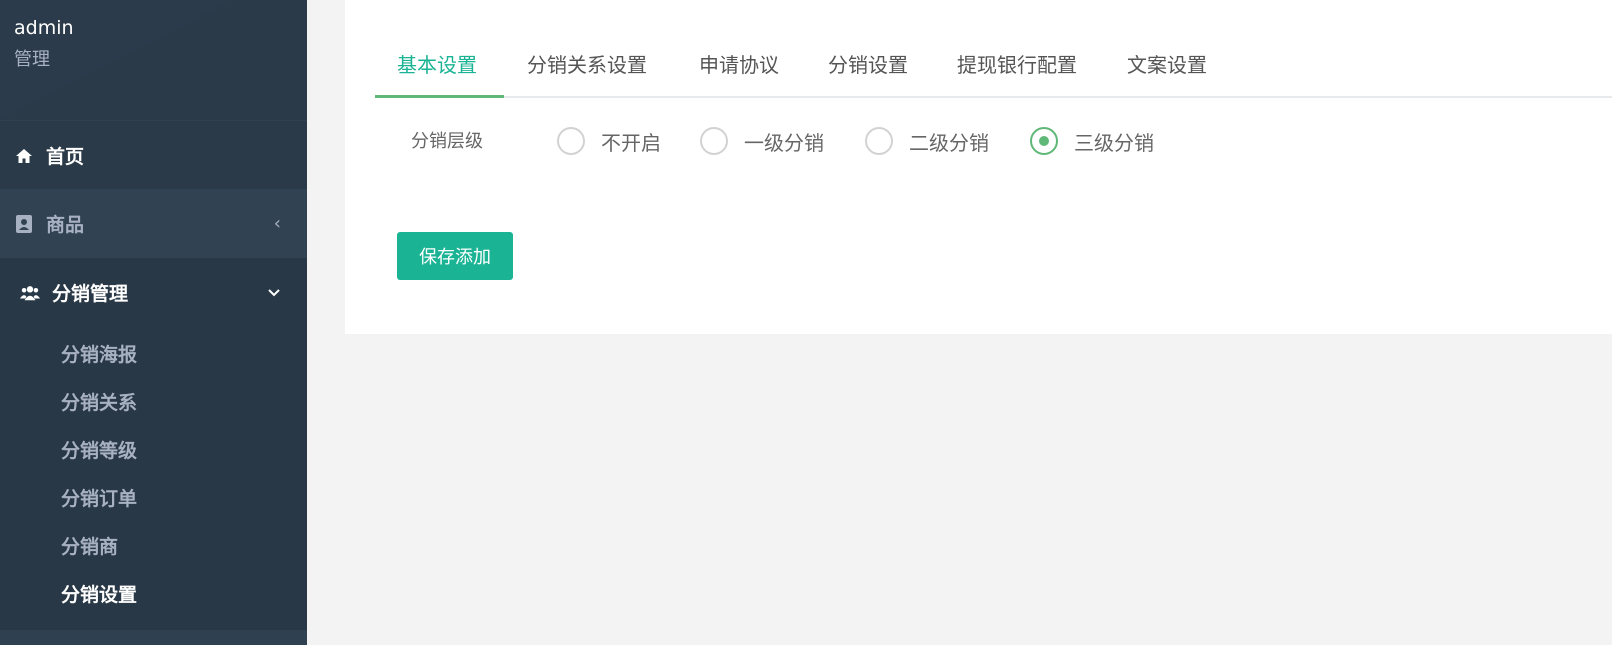 The width and height of the screenshot is (1612, 645). I want to click on tab-copywriting: 文案设置, so click(1167, 74).